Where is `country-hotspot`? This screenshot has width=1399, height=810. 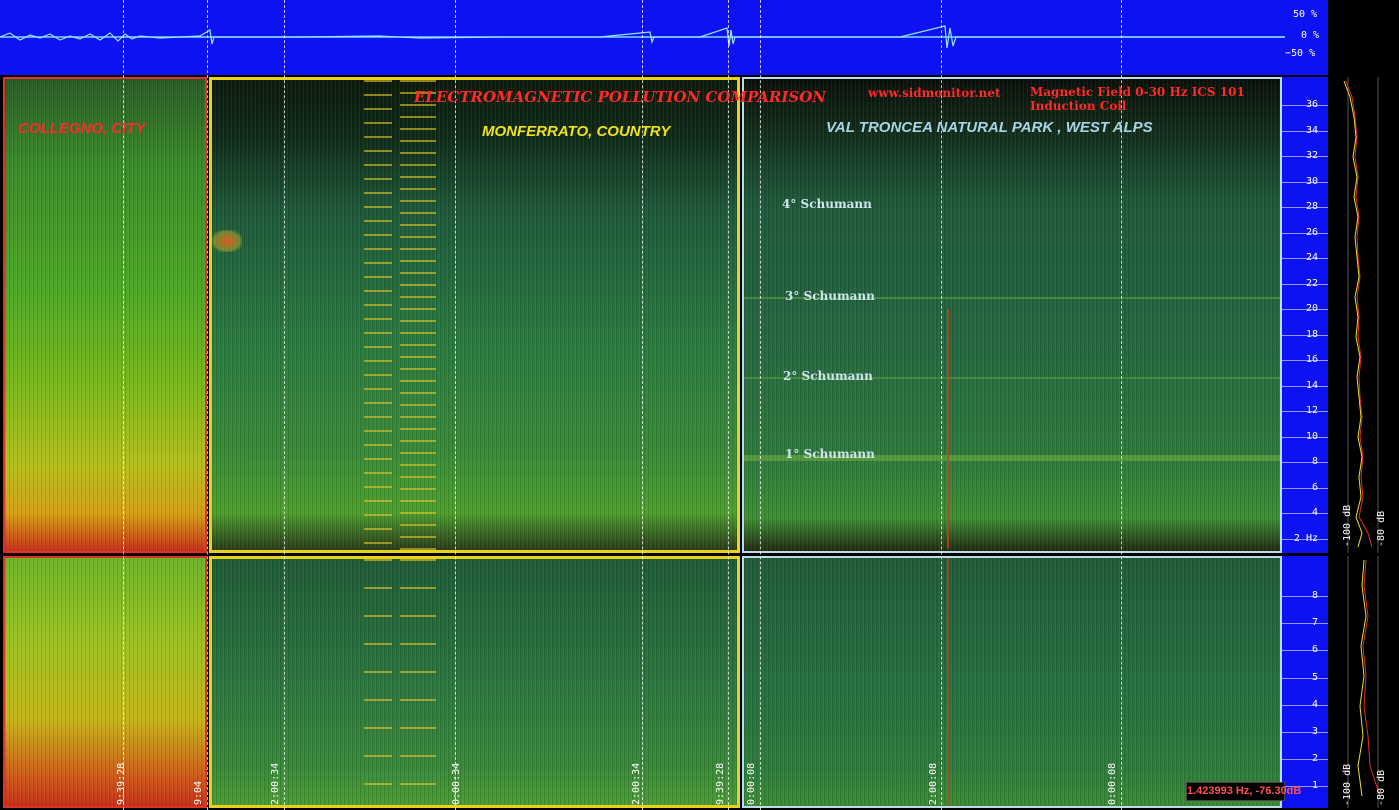 country-hotspot is located at coordinates (227, 241).